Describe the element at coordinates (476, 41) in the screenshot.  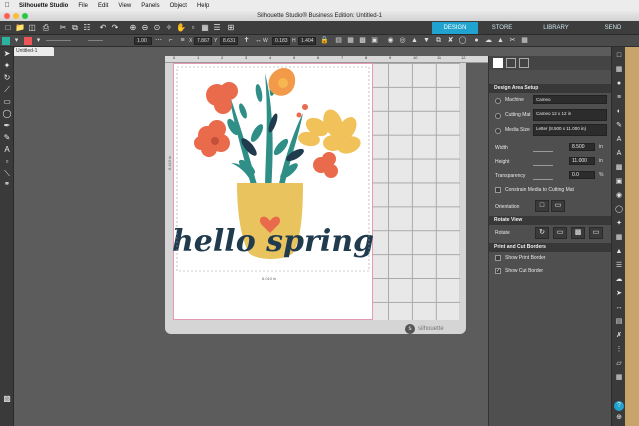
I see `store-cart-icon: ●` at that location.